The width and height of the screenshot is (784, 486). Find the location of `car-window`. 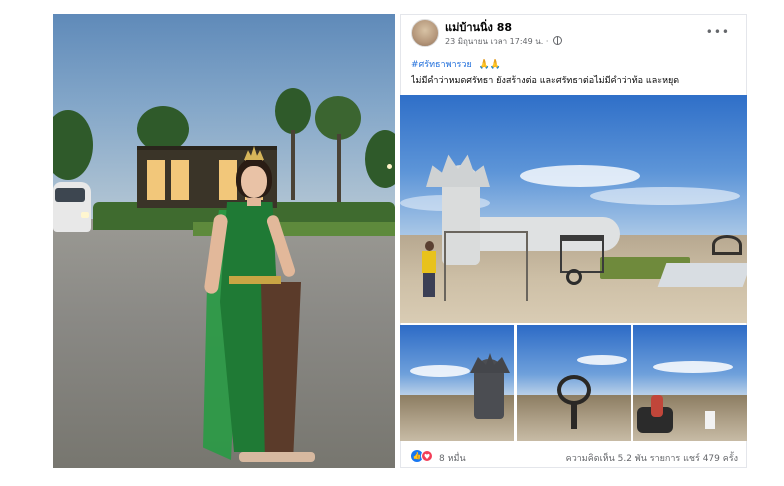

car-window is located at coordinates (70, 195).